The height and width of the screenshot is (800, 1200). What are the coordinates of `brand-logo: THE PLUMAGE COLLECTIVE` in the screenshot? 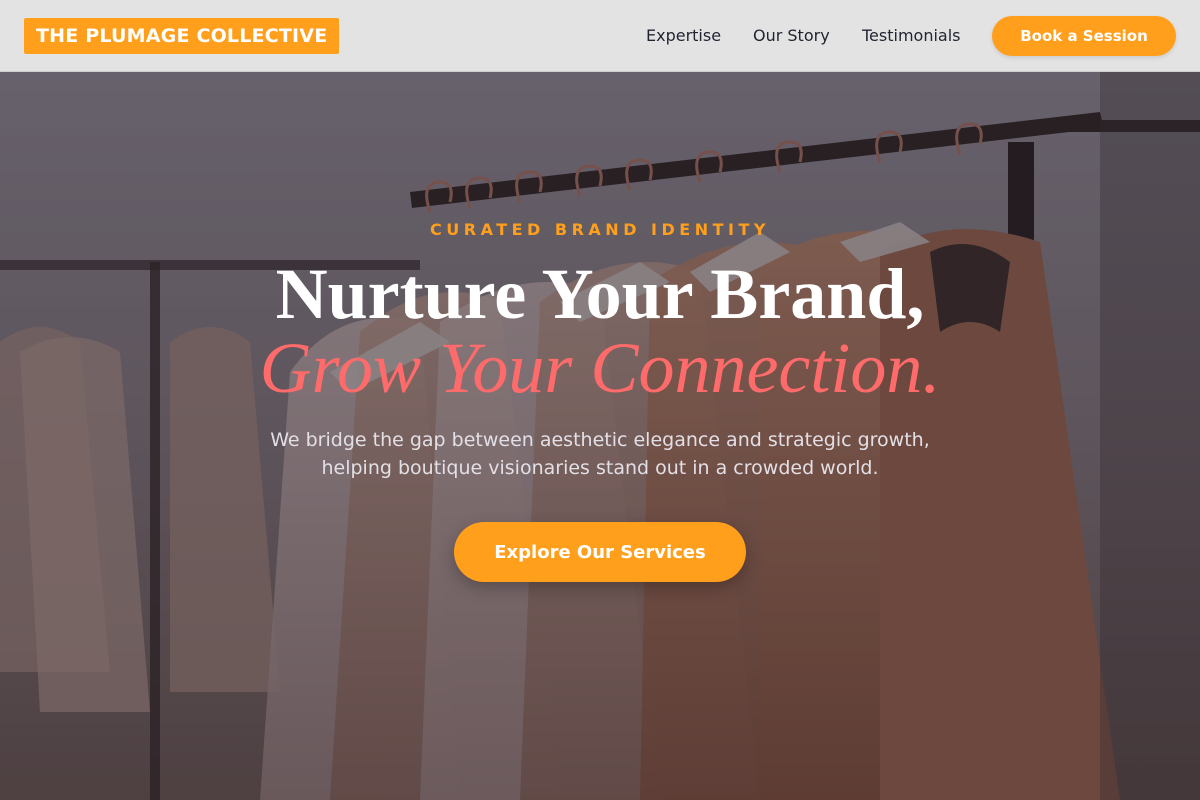 It's located at (182, 36).